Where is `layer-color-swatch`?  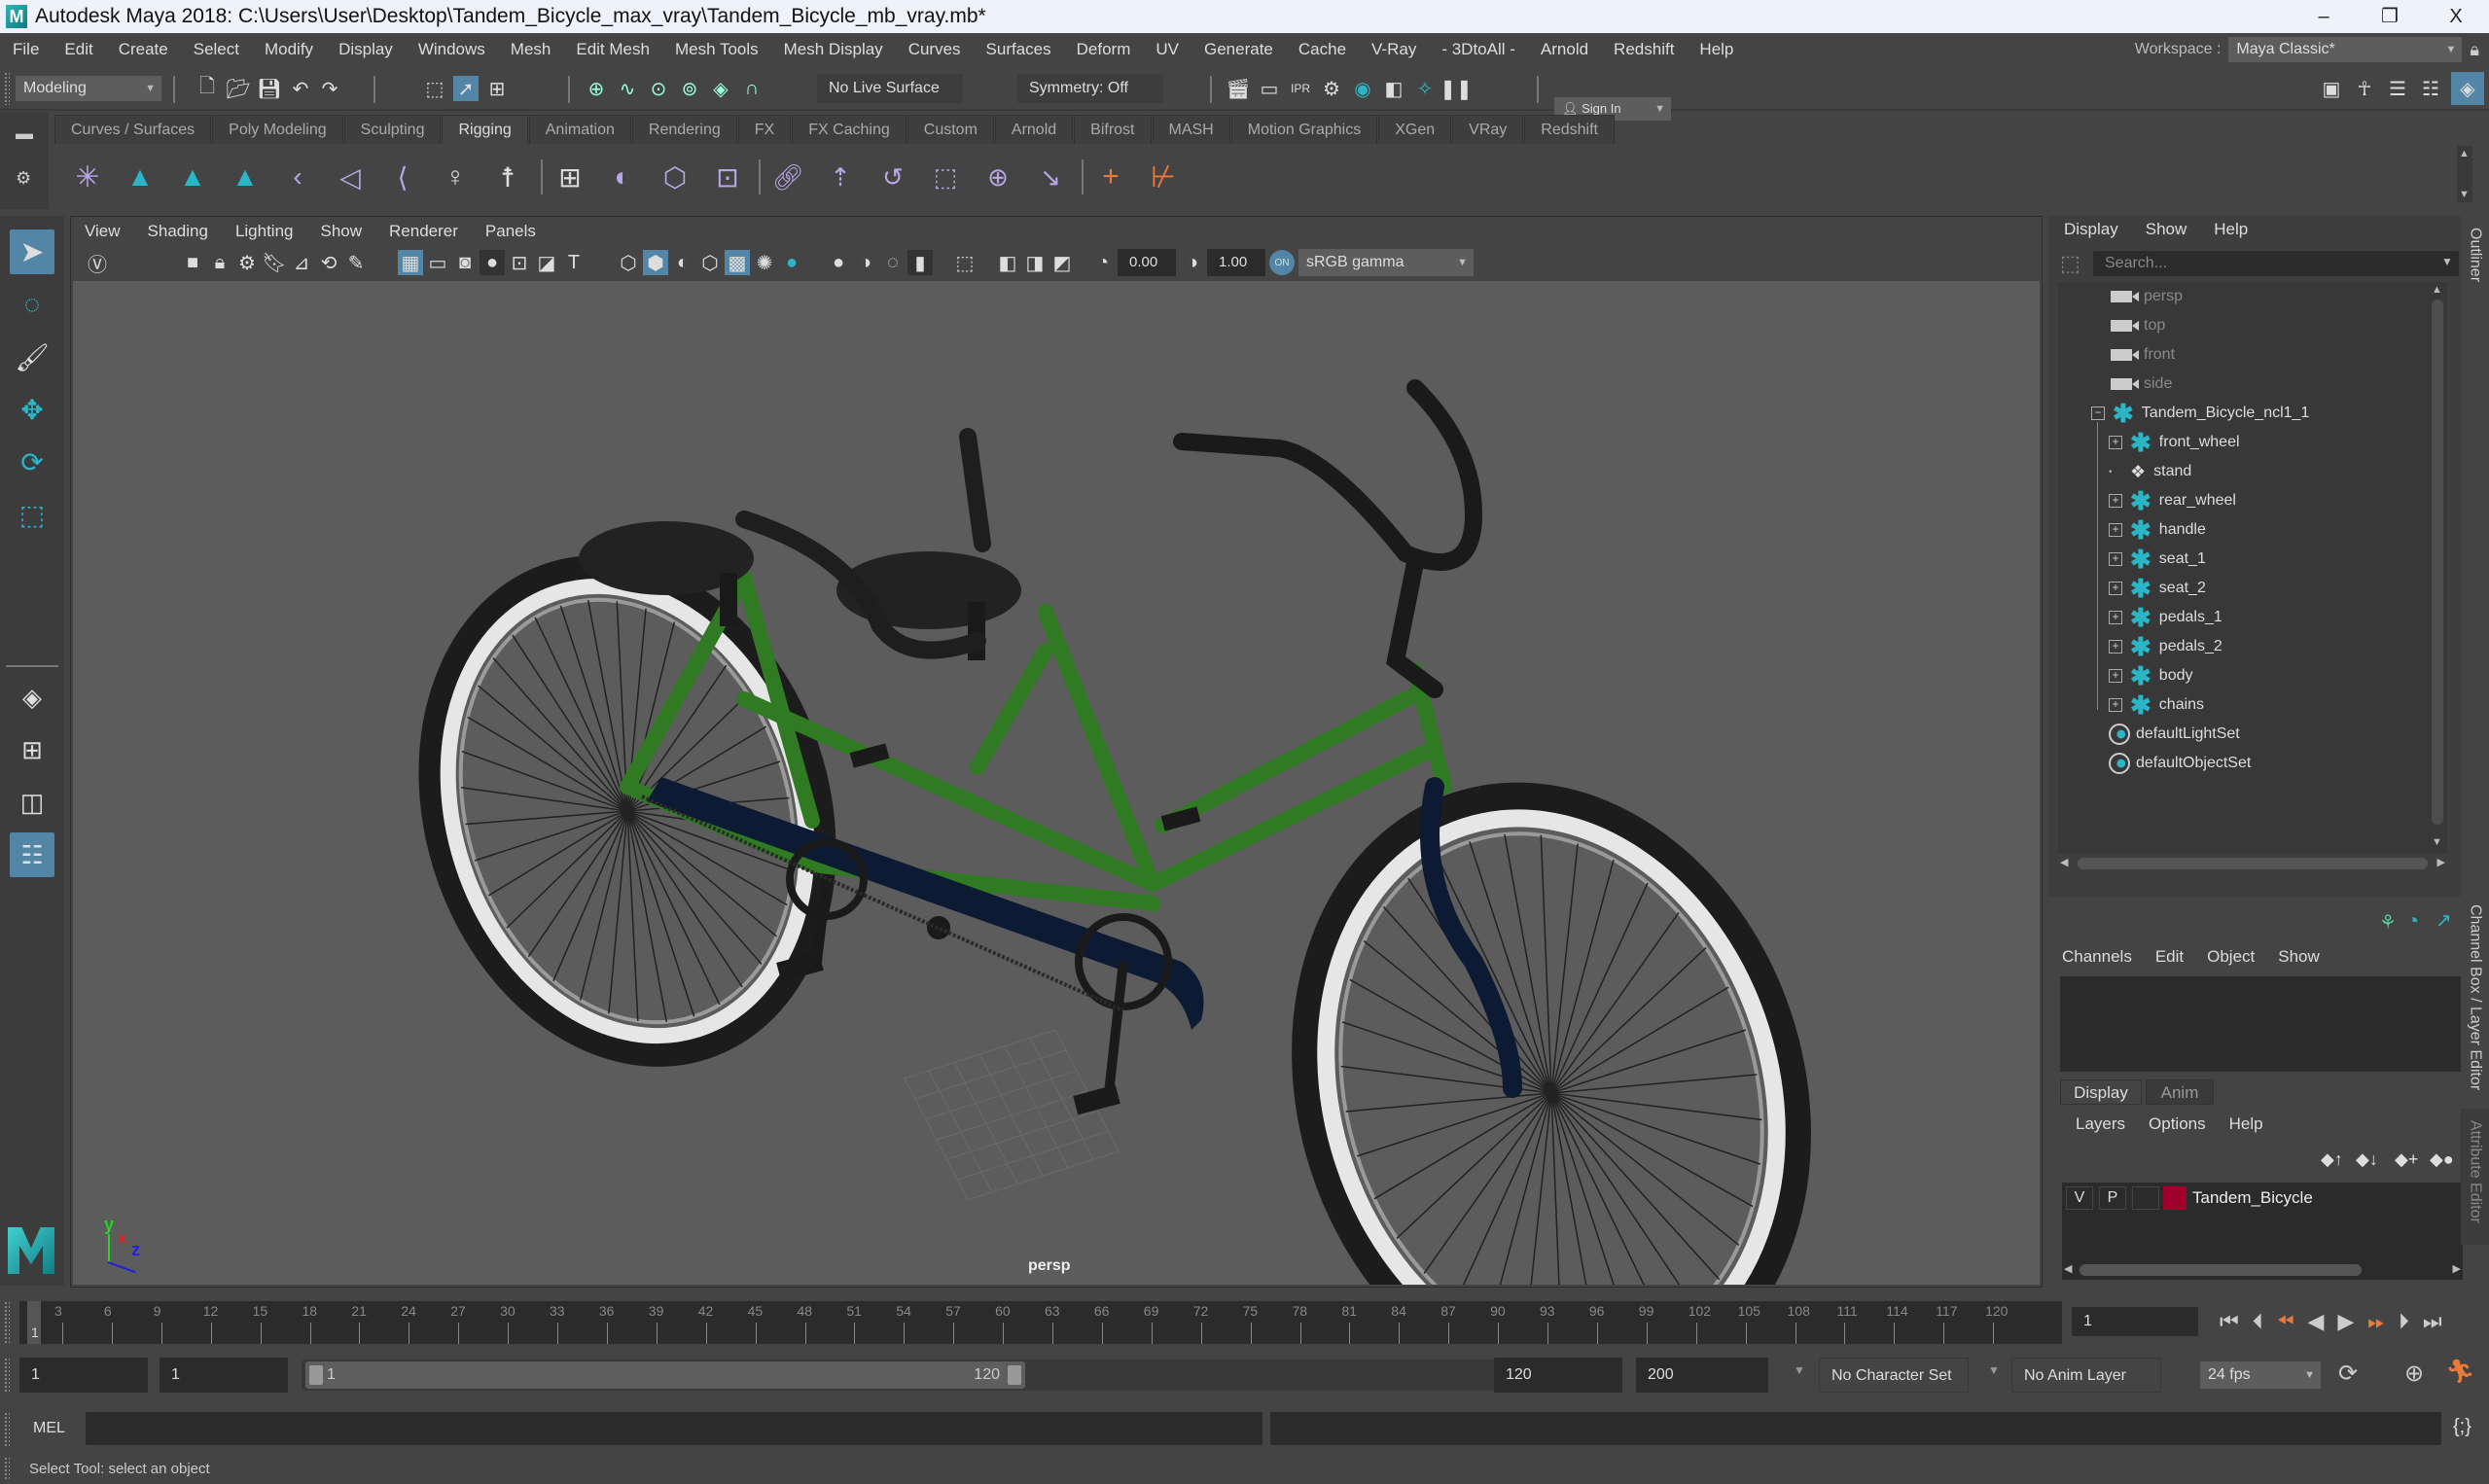
layer-color-swatch is located at coordinates (2175, 1198).